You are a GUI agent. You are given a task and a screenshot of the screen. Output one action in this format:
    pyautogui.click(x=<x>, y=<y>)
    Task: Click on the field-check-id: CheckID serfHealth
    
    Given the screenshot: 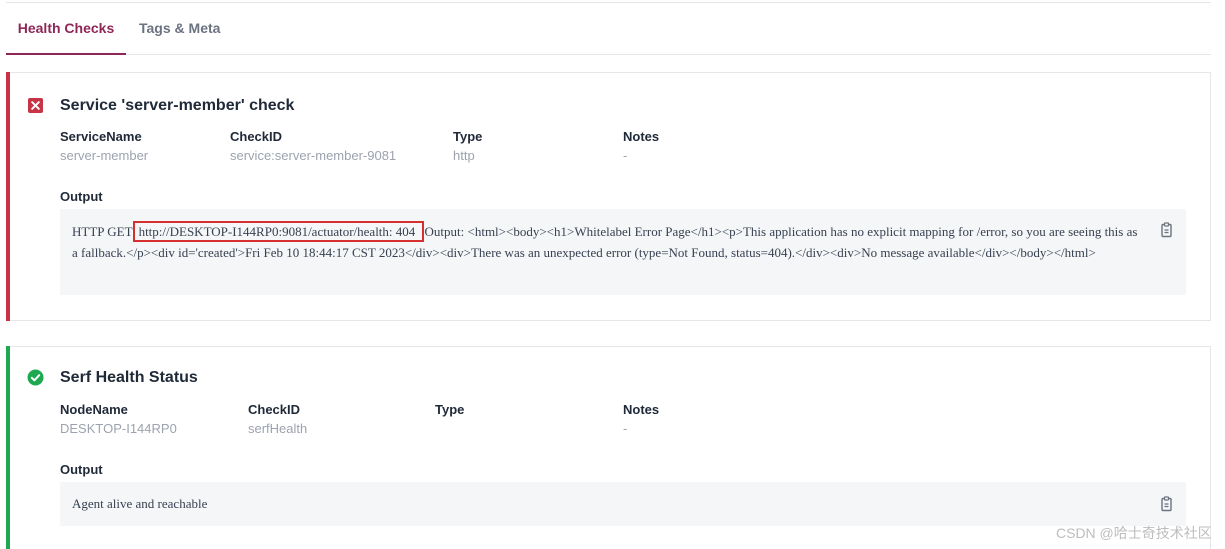 What is the action you would take?
    pyautogui.click(x=277, y=419)
    